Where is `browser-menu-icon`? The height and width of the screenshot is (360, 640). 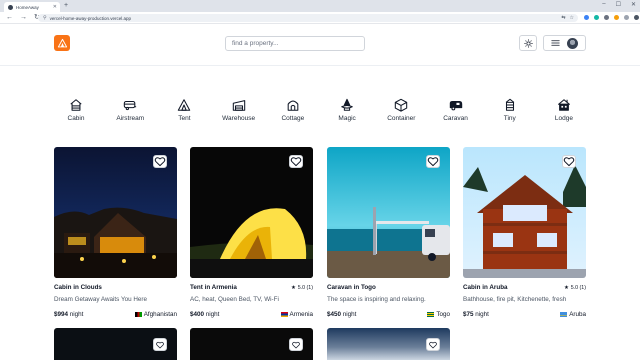 browser-menu-icon is located at coordinates (636, 17).